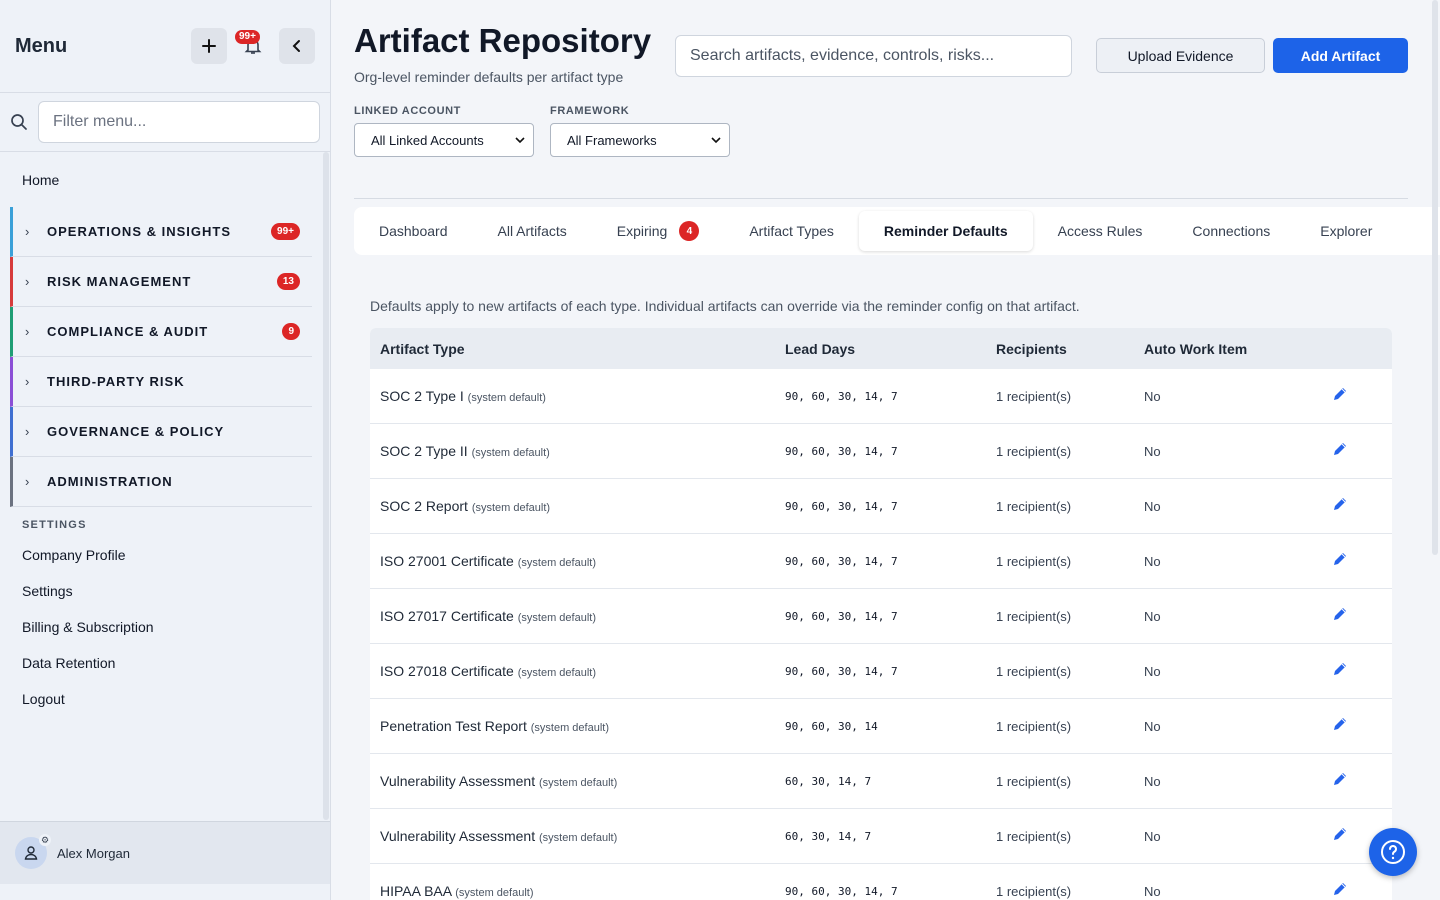 The image size is (1440, 900). Describe the element at coordinates (297, 46) in the screenshot. I see `collapse-sidebar-button` at that location.